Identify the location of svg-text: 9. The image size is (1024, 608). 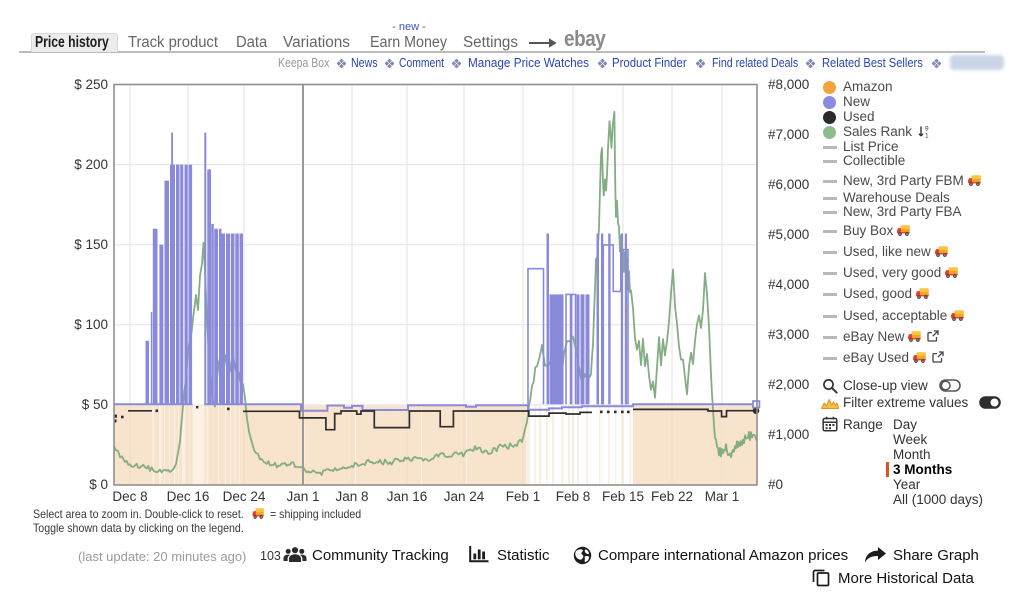
(927, 128).